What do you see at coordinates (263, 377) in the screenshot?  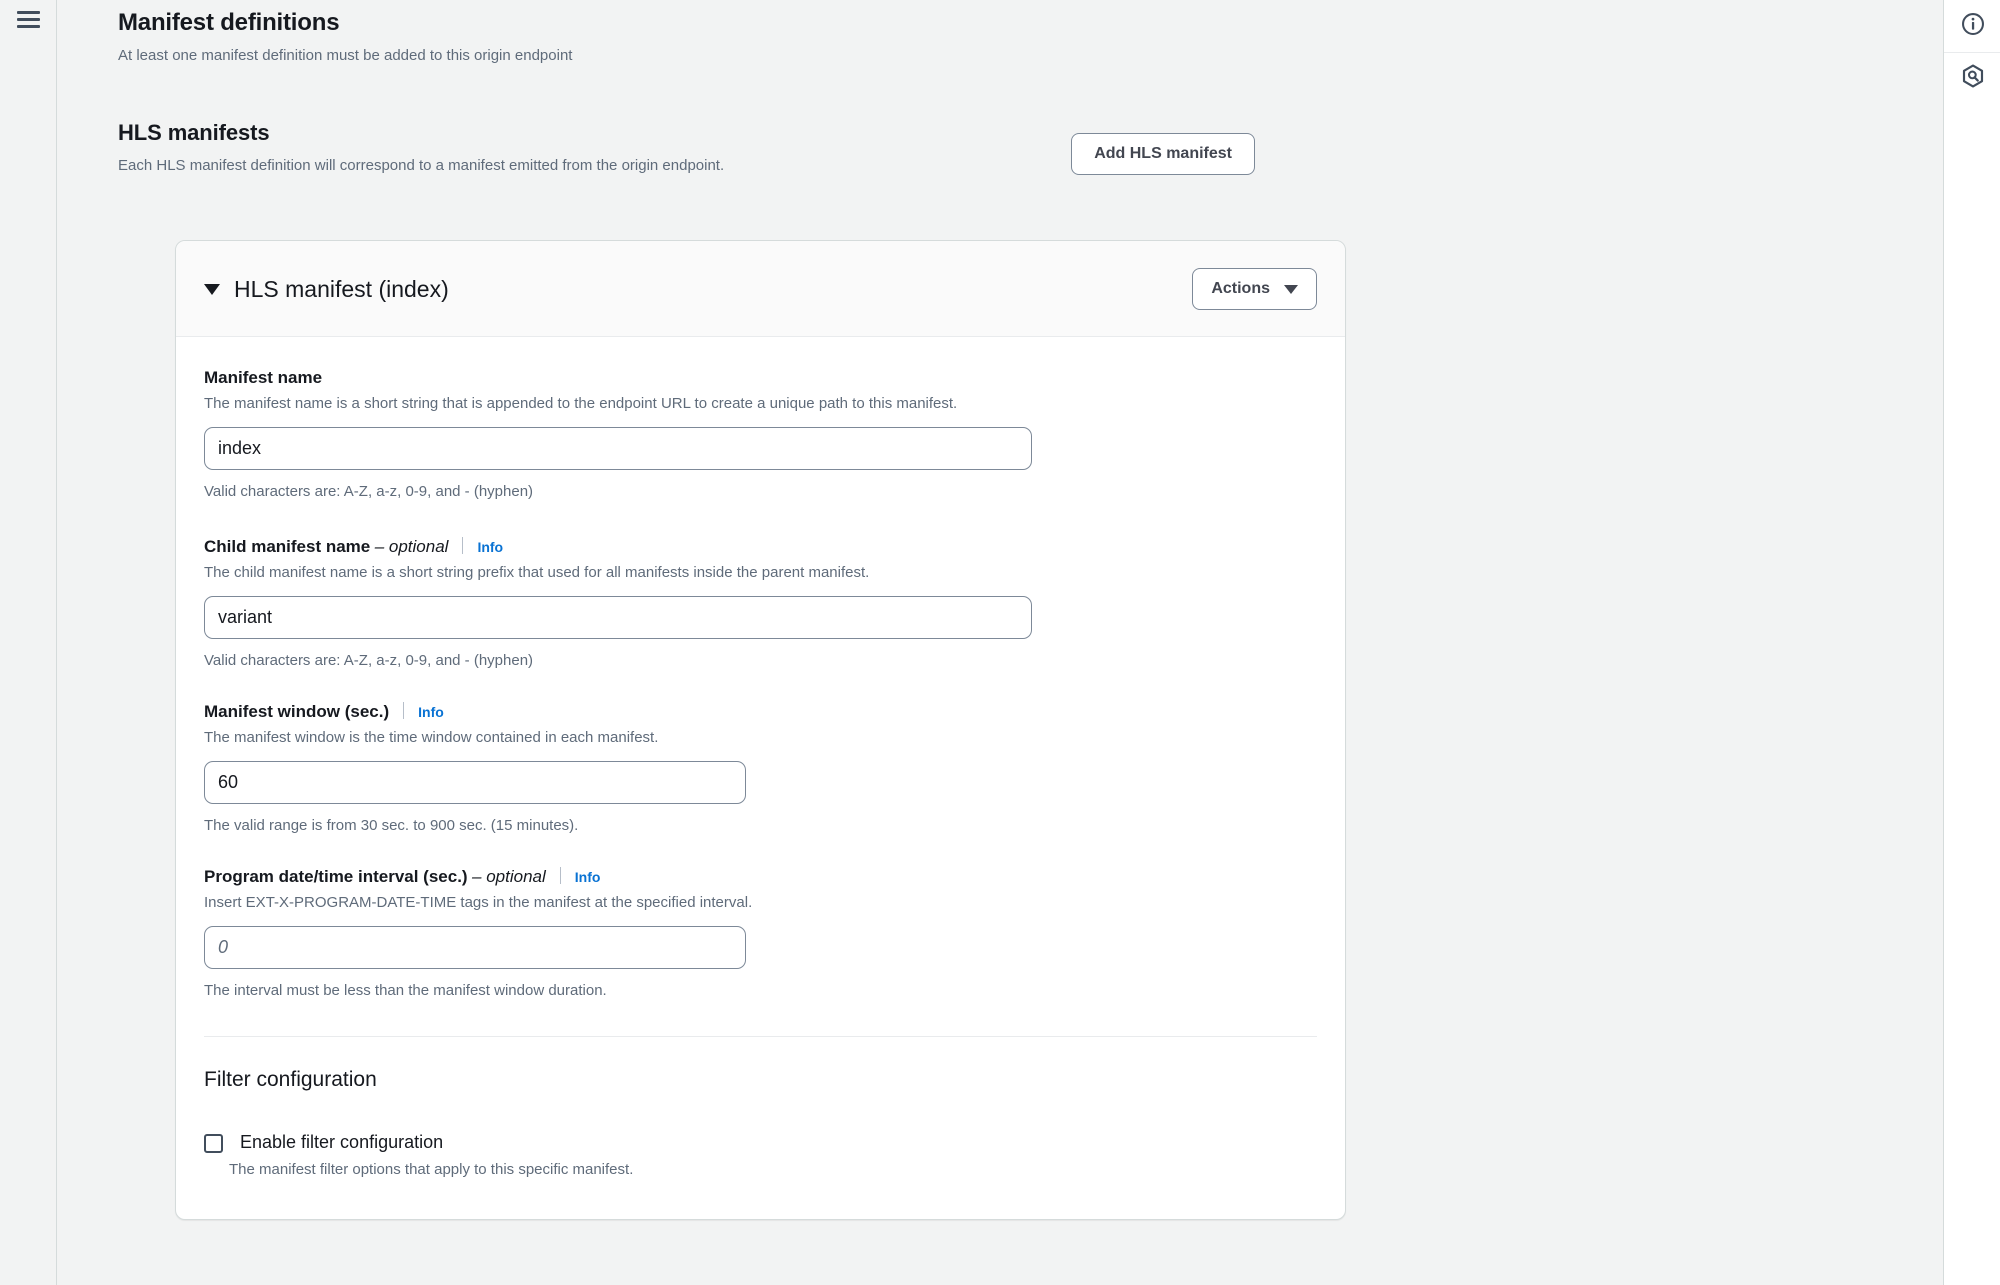 I see `manifest-name-label: Manifest name` at bounding box center [263, 377].